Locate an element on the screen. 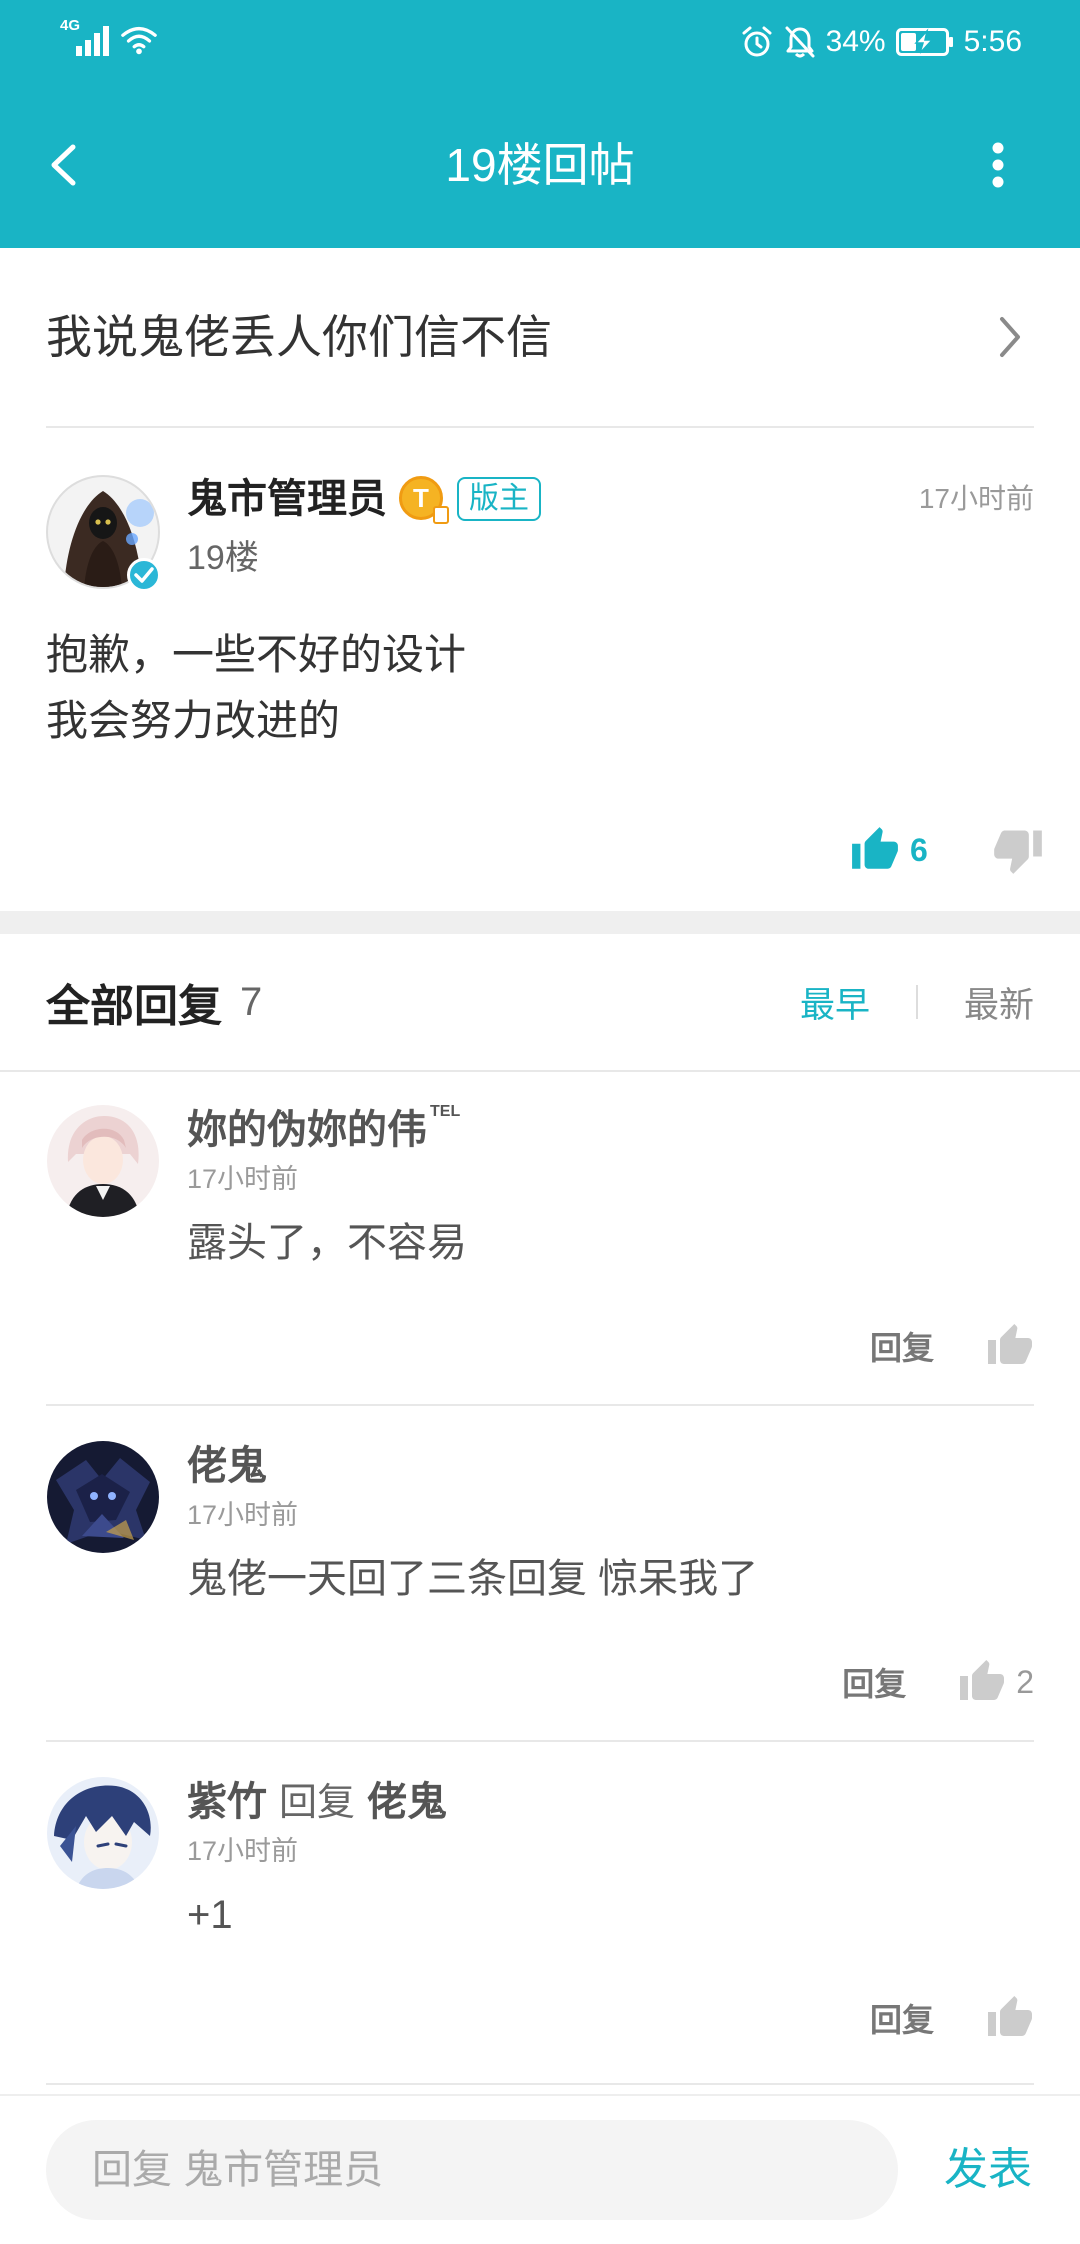 The image size is (1080, 2244). post-content-line: 我会努力改进的 is located at coordinates (193, 720).